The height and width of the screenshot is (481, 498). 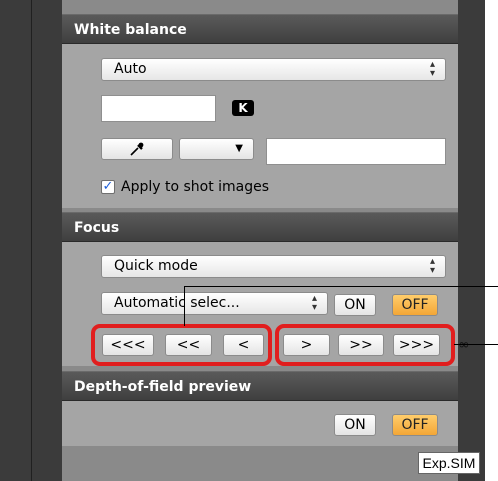 I want to click on focus-header: Focus, so click(x=260, y=227).